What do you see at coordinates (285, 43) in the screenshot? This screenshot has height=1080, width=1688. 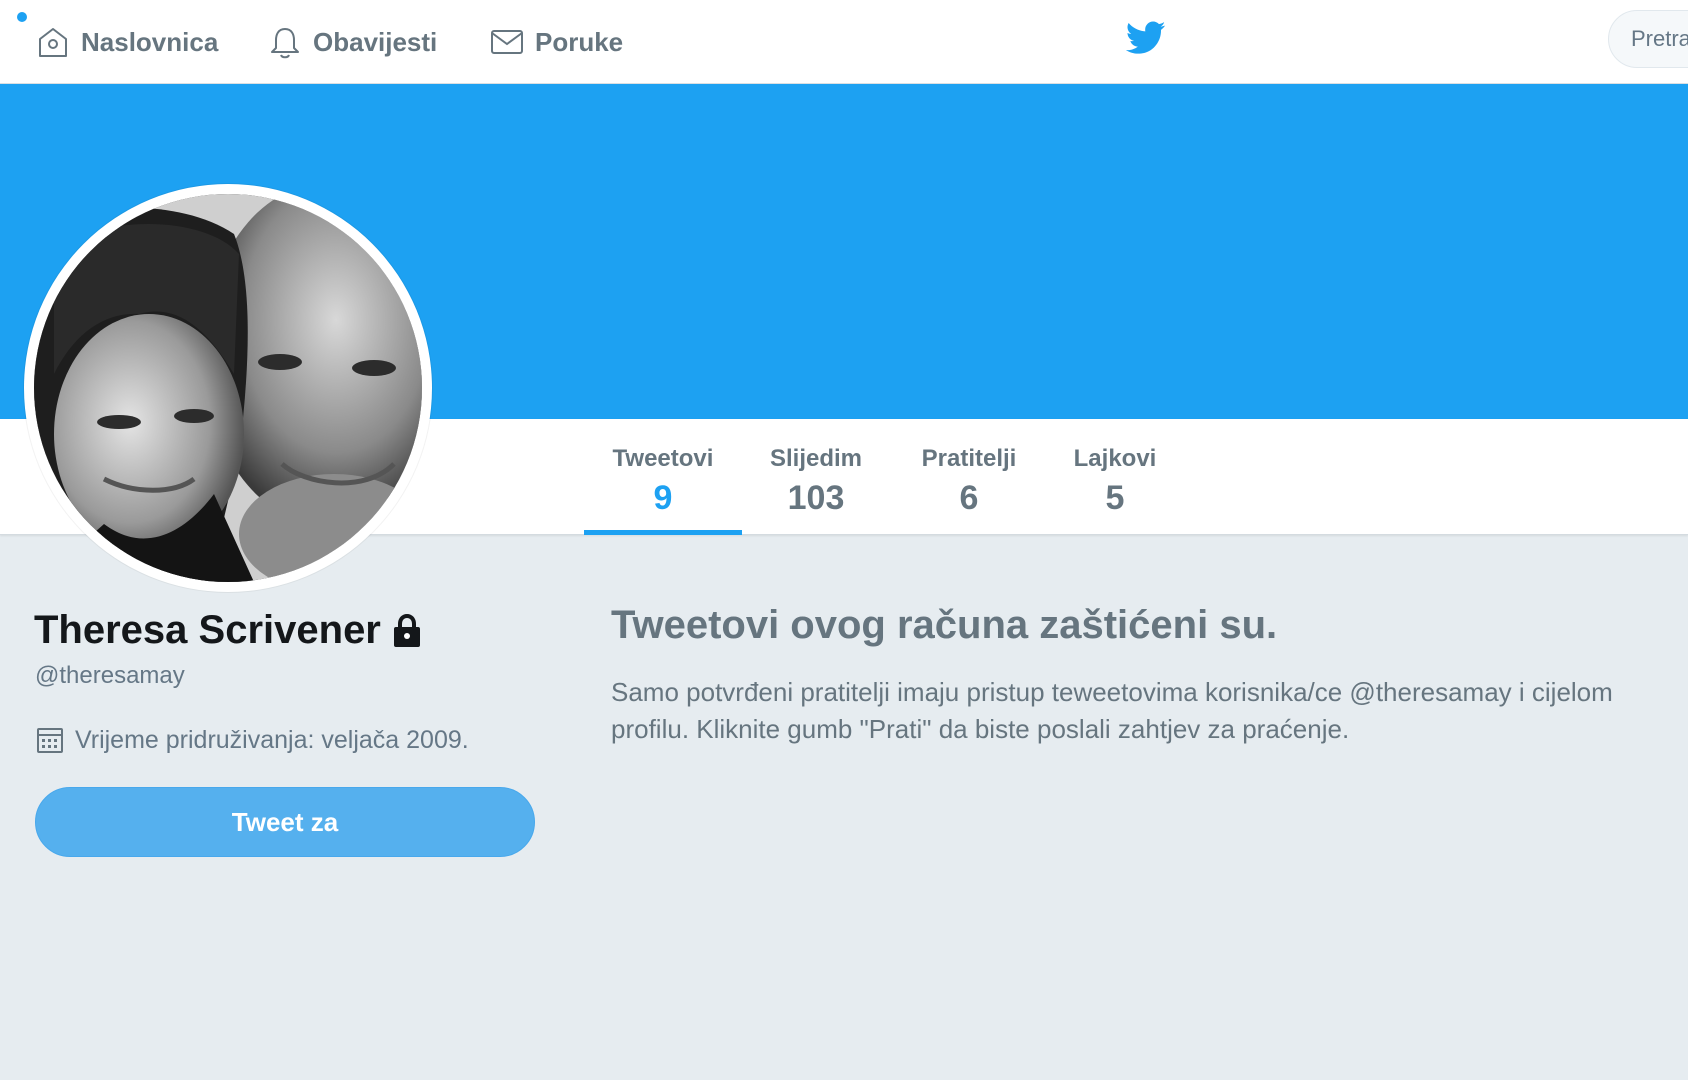 I see `bell-icon` at bounding box center [285, 43].